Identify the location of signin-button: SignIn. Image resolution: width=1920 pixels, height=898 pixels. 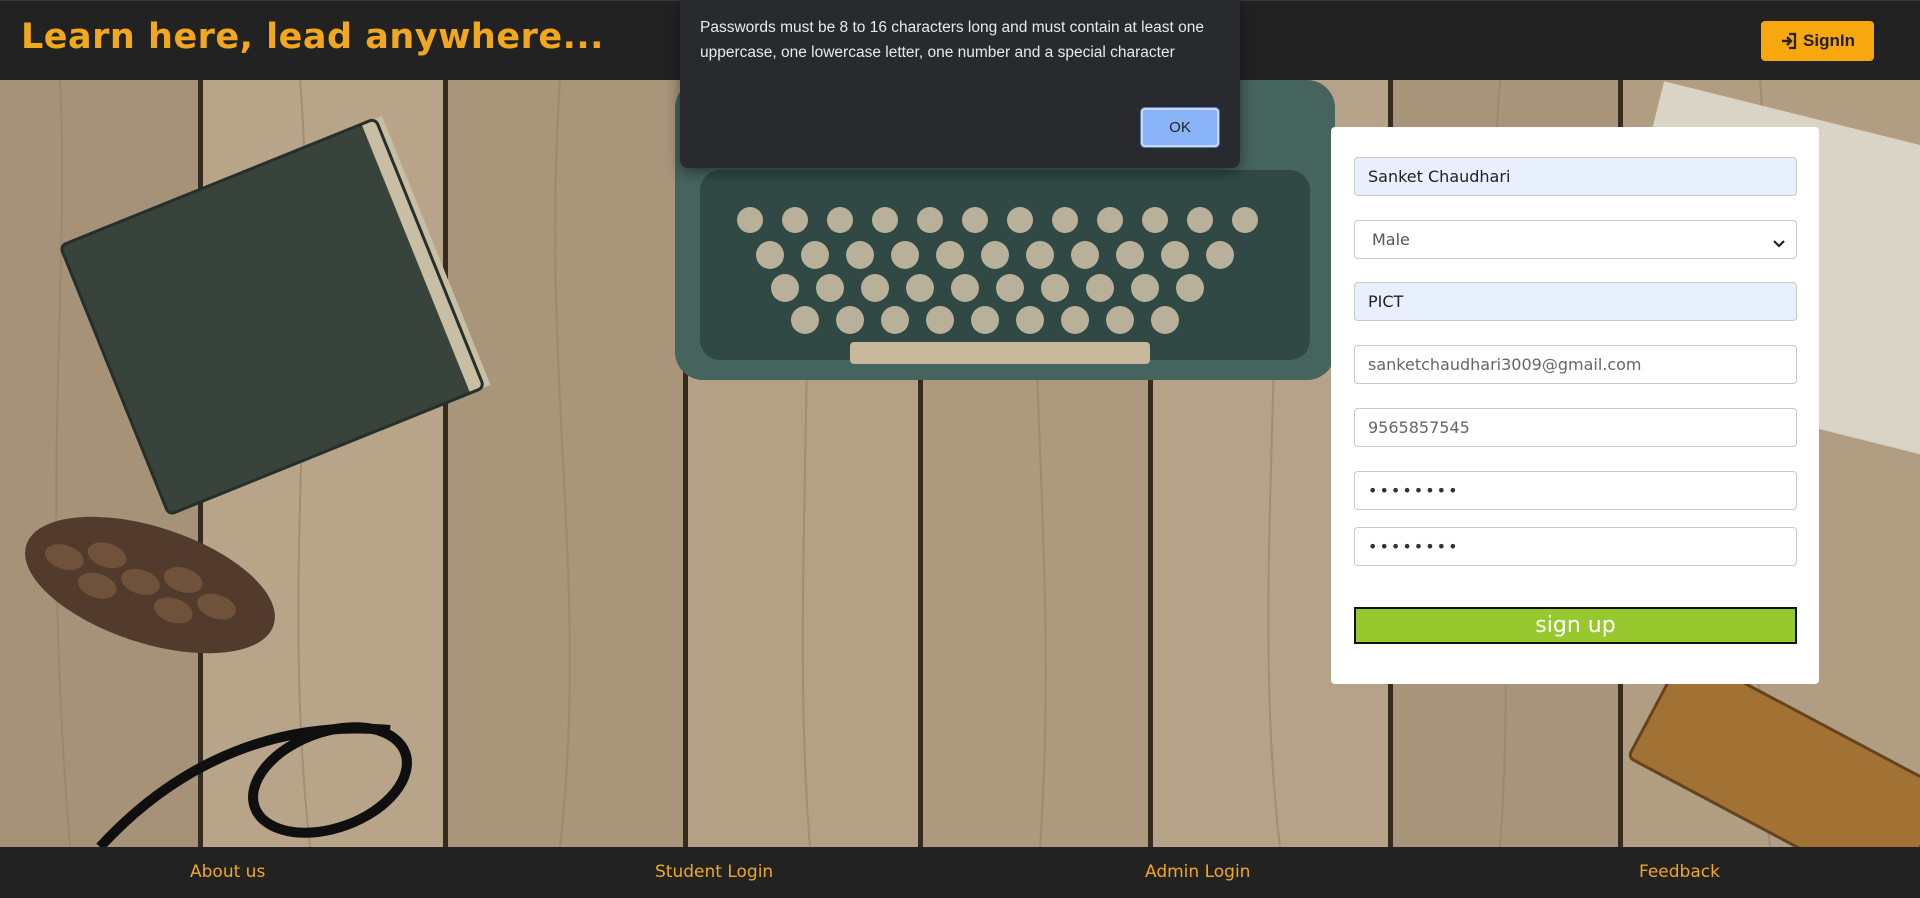
(1817, 41).